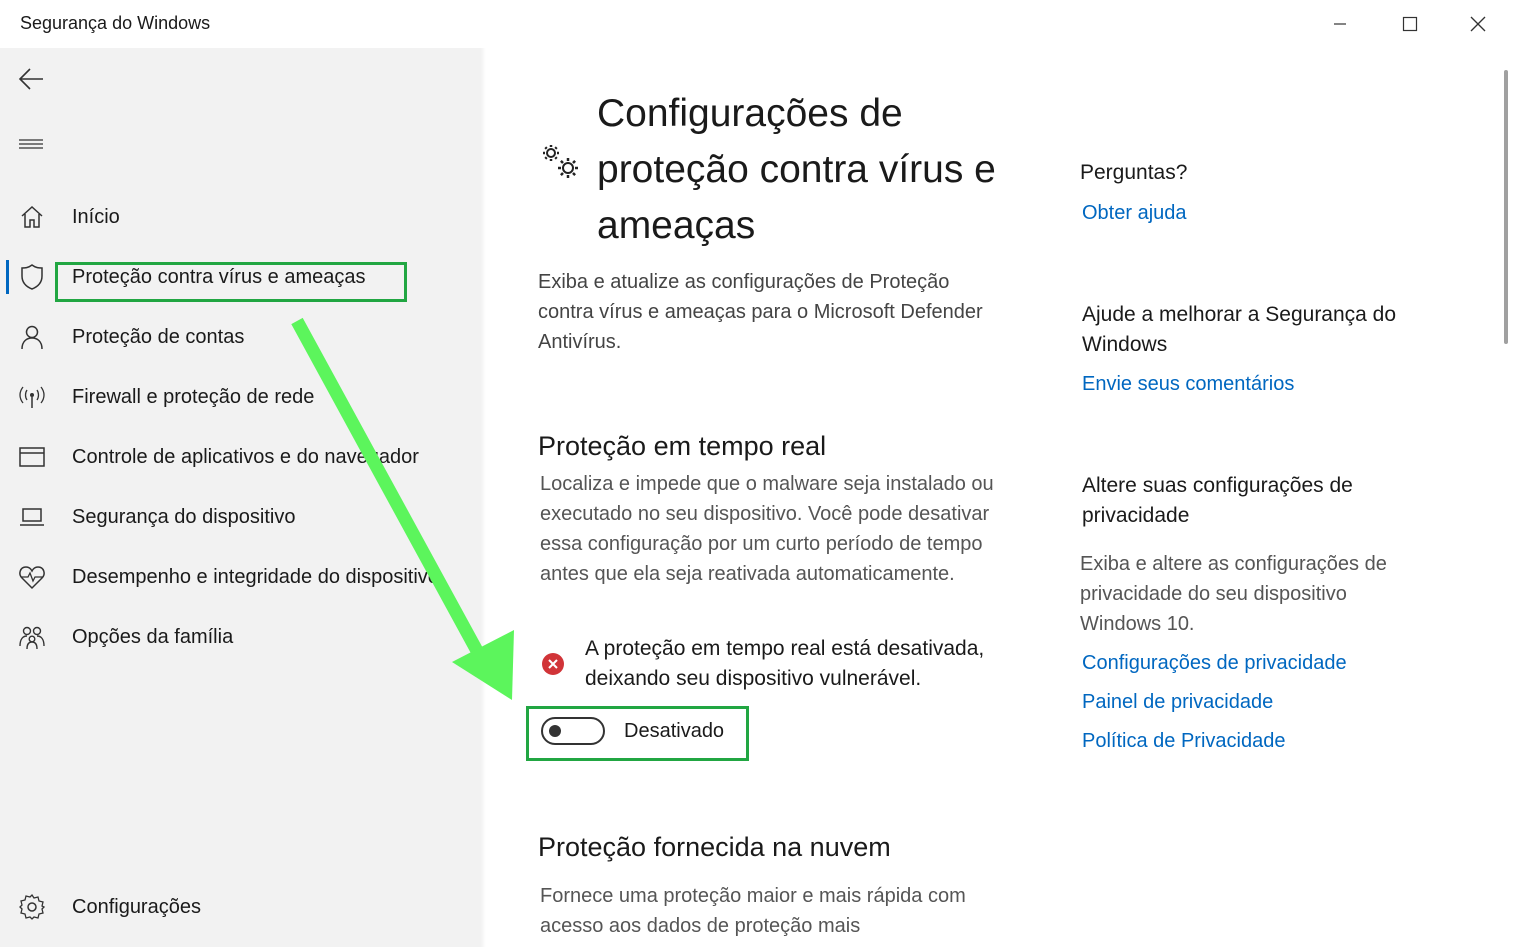 The image size is (1514, 947). Describe the element at coordinates (682, 446) in the screenshot. I see `realtime-protection-title: Proteção em tempo real` at that location.